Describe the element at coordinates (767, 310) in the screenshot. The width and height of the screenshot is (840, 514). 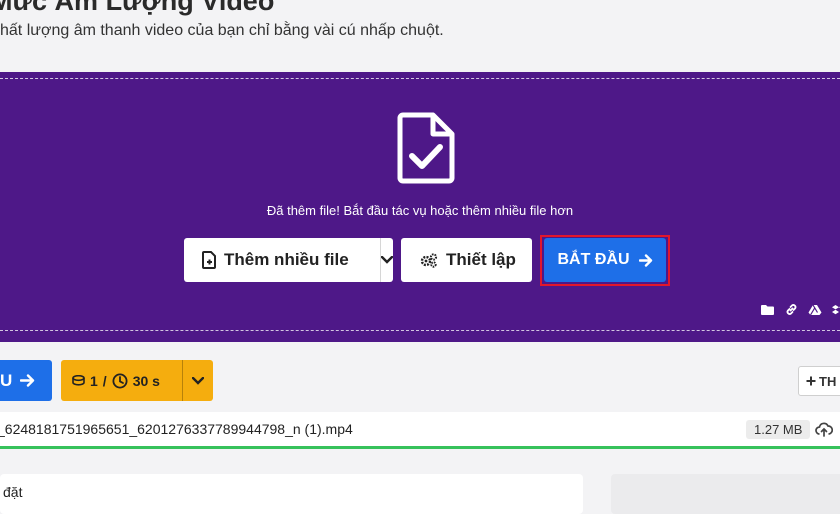
I see `folder-icon` at that location.